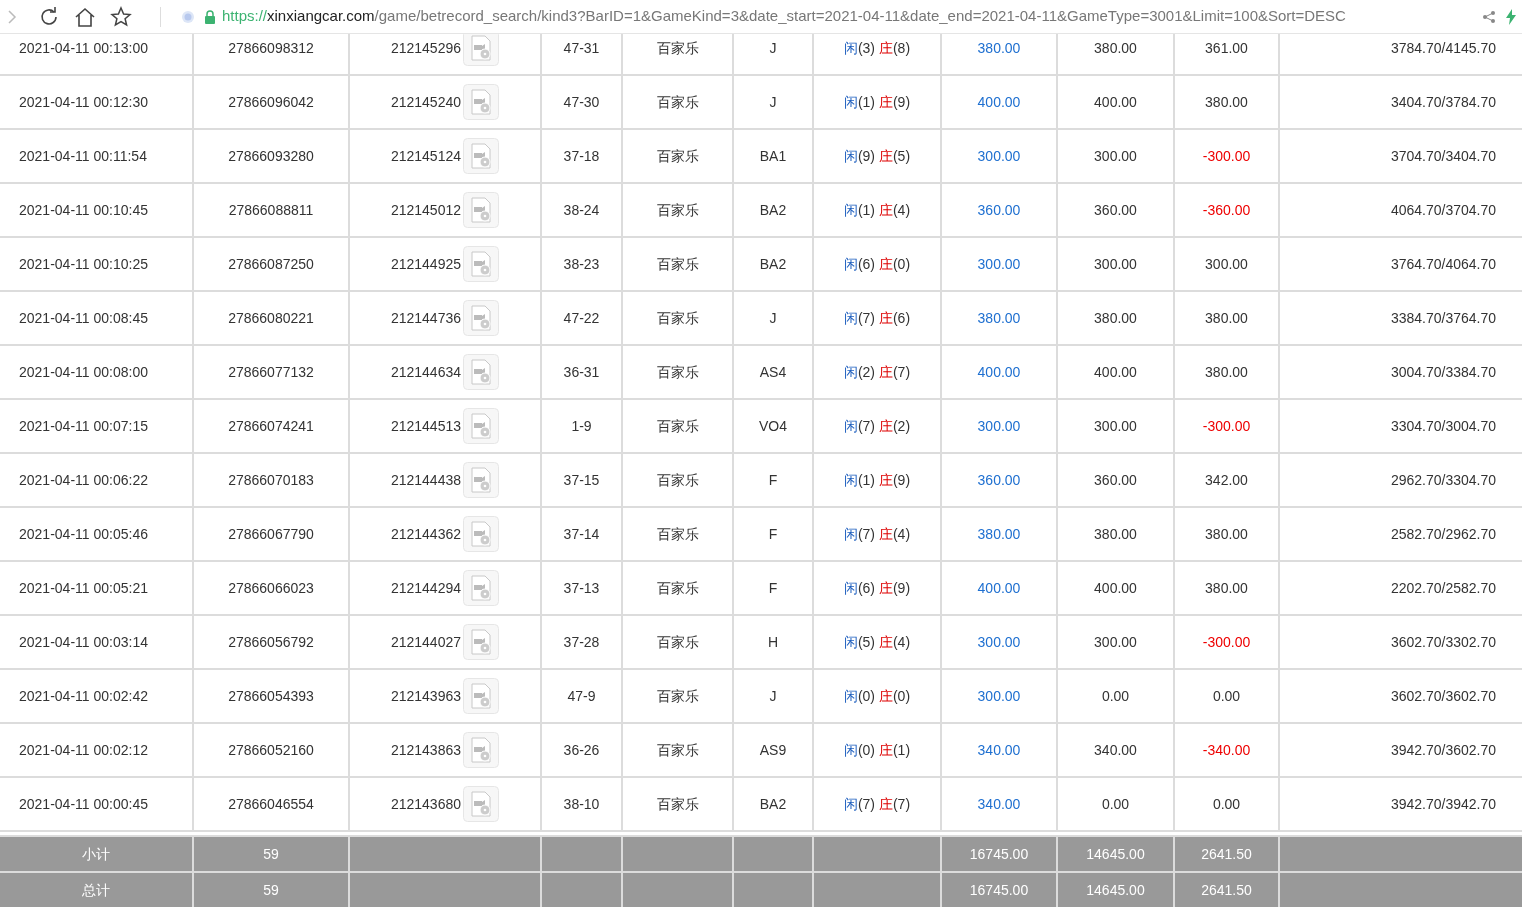 The image size is (1522, 907). What do you see at coordinates (877, 588) in the screenshot?
I see `result-cell-text: 闲(6) 庄(9)` at bounding box center [877, 588].